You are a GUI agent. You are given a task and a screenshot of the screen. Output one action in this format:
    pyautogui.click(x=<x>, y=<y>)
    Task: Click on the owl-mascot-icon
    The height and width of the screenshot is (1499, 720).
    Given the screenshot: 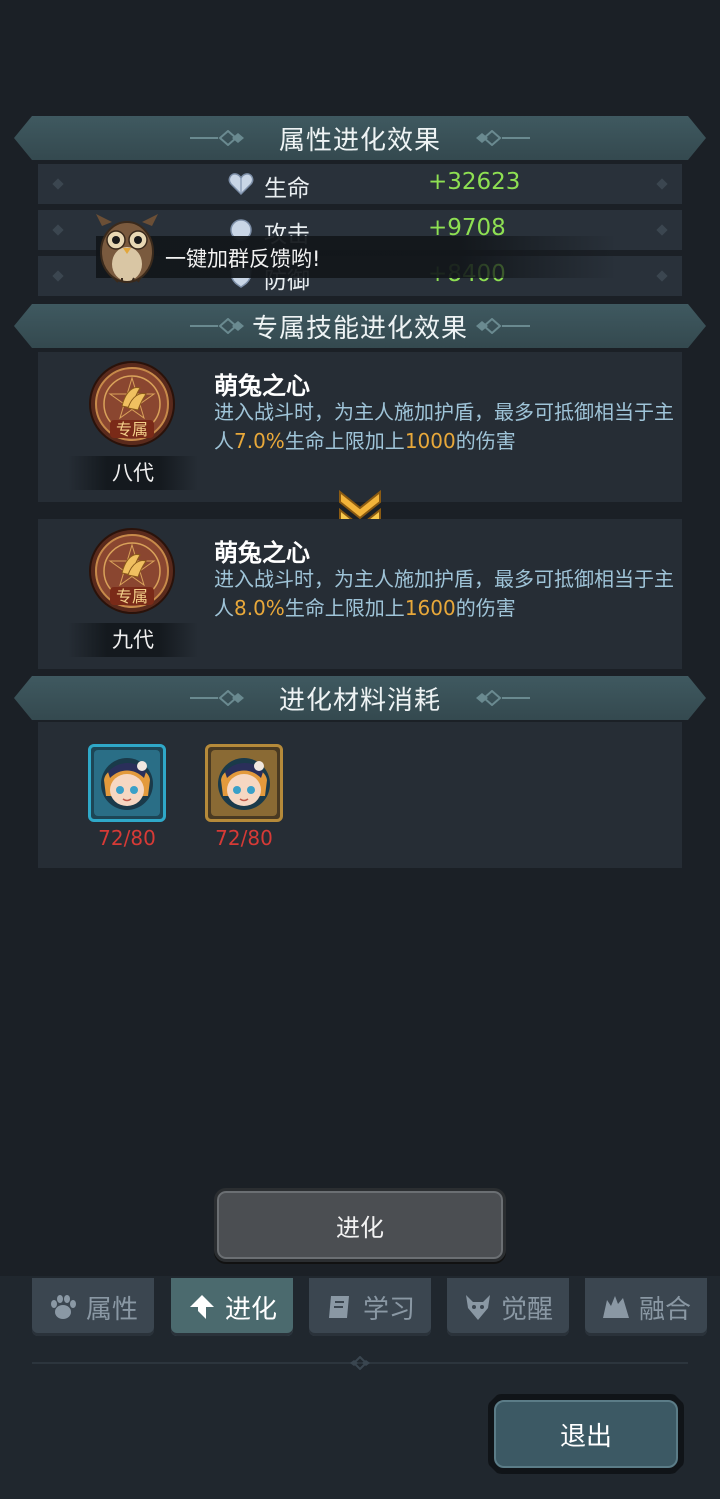 What is the action you would take?
    pyautogui.click(x=127, y=248)
    